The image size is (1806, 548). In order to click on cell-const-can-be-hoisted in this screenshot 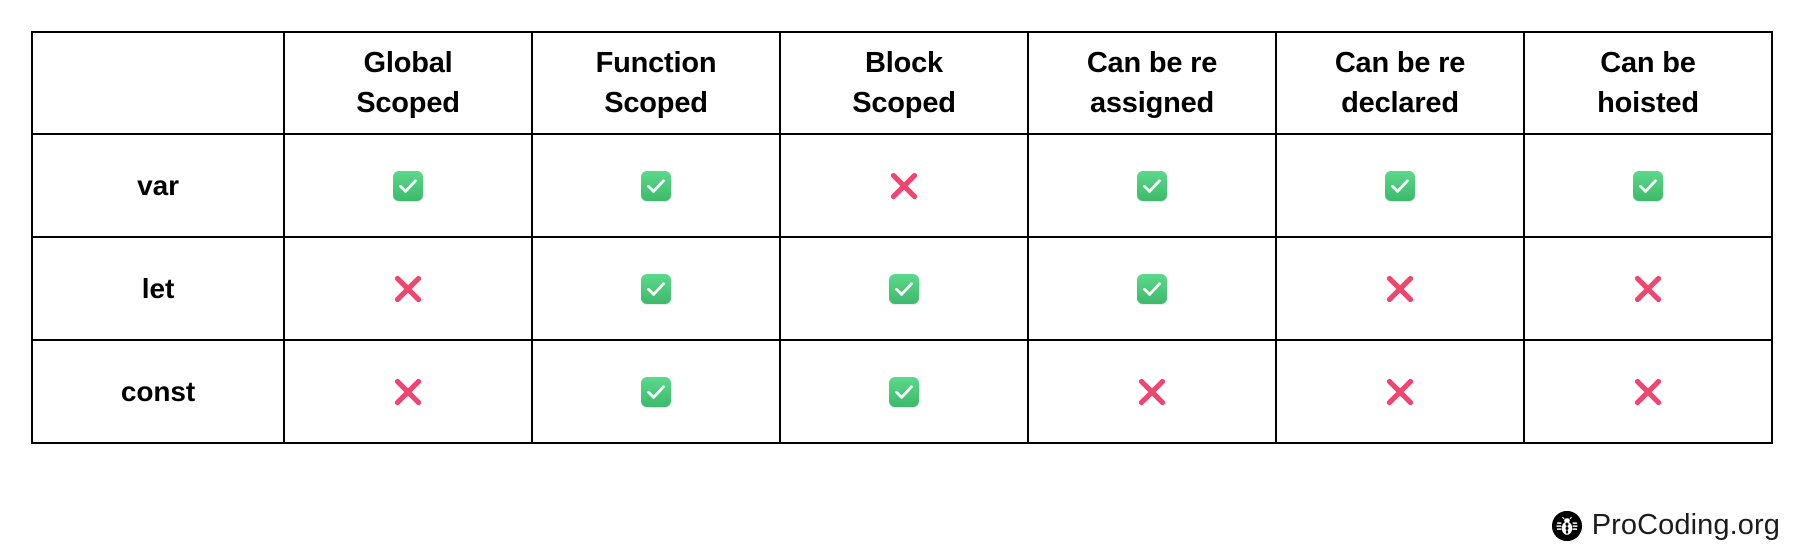, I will do `click(1648, 391)`.